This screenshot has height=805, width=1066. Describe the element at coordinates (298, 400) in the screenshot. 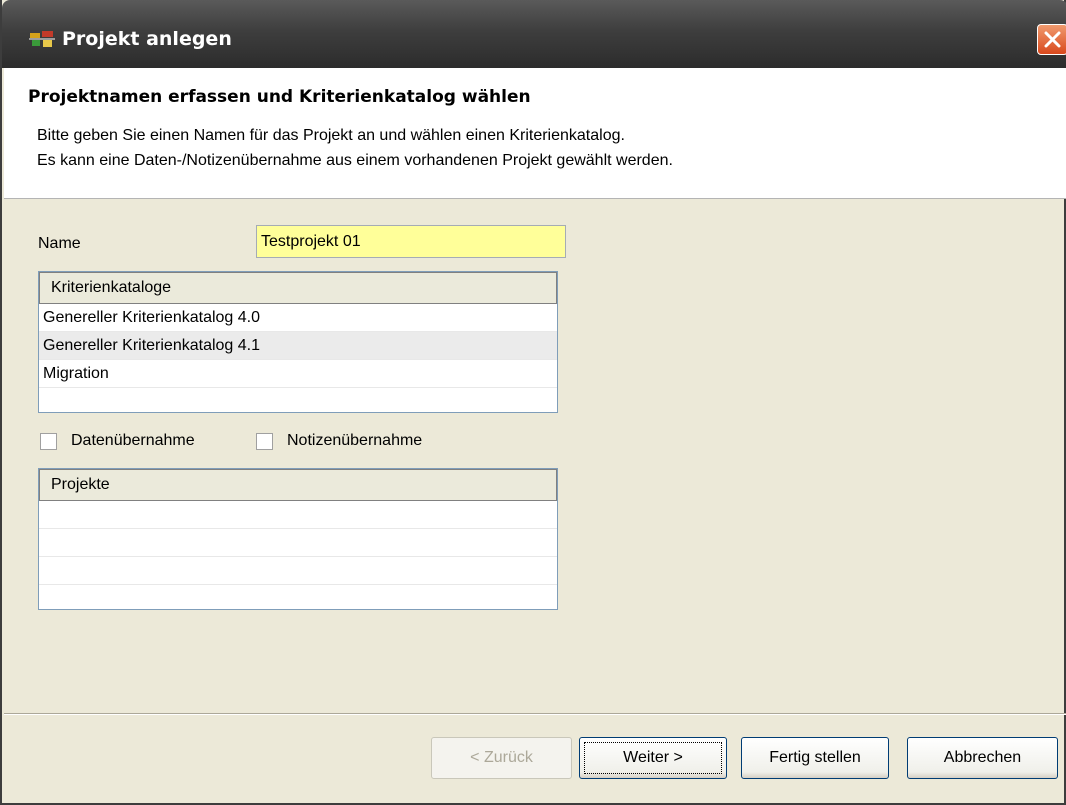

I see `catalog-empty-row` at that location.